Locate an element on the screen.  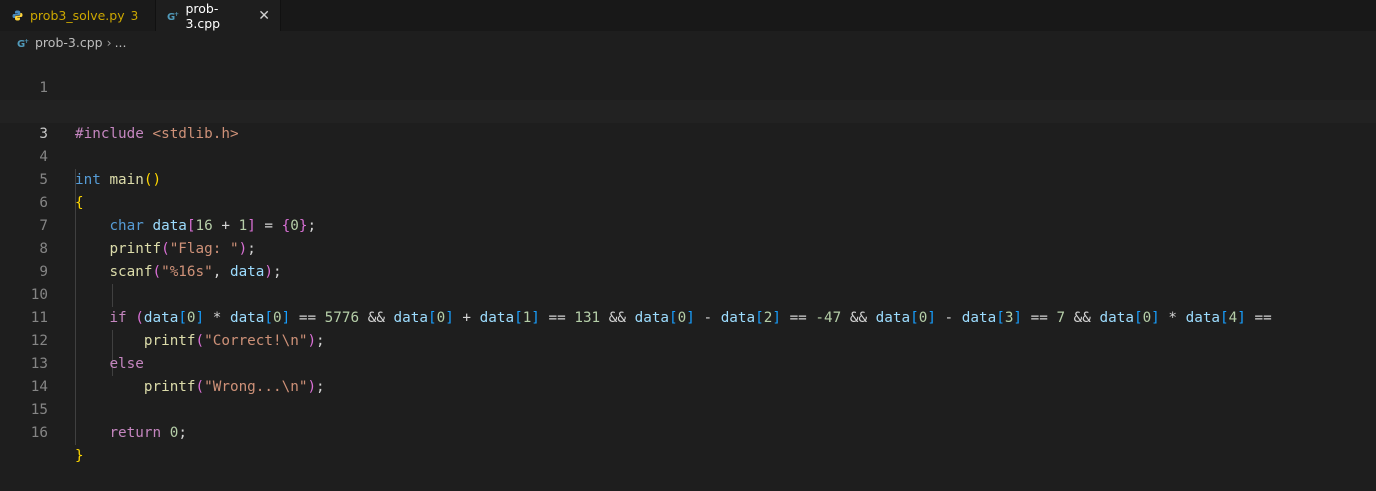
close-icon: ✕ is located at coordinates (264, 16).